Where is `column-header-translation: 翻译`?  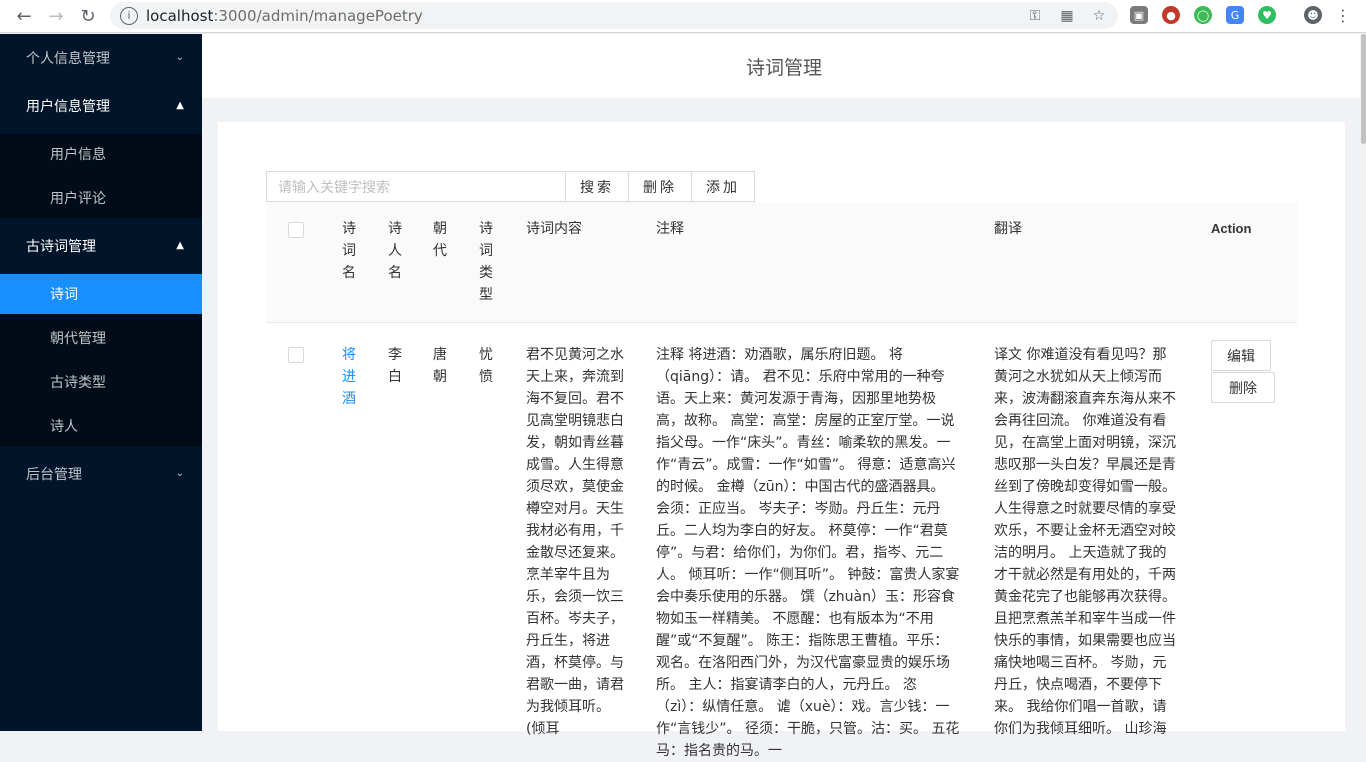
column-header-translation: 翻译 is located at coordinates (1008, 229).